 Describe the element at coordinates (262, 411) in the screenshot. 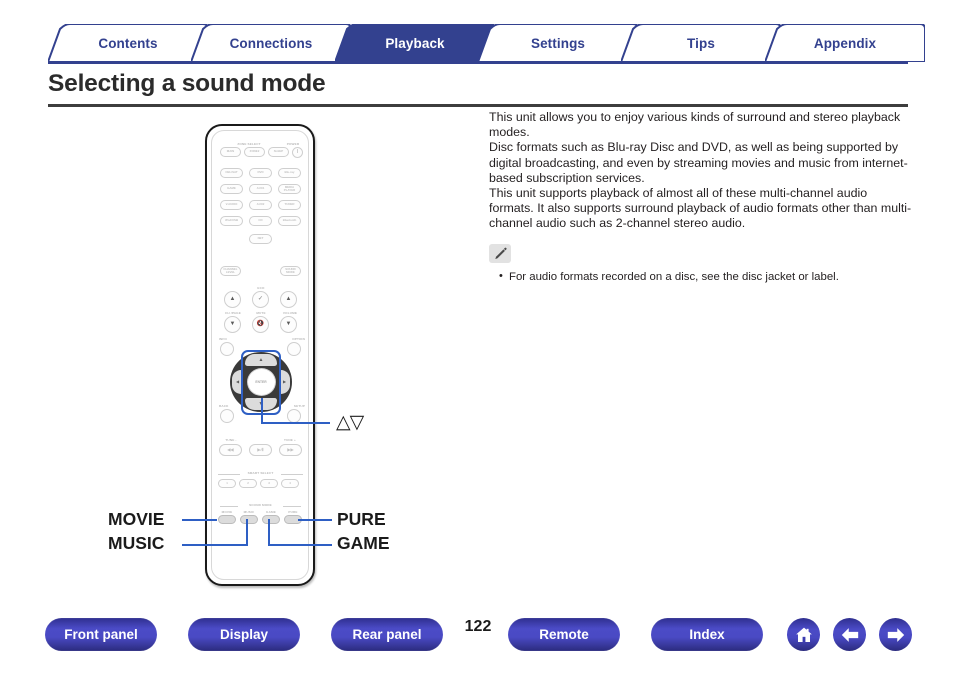

I see `callout-line-cursor-vert` at that location.